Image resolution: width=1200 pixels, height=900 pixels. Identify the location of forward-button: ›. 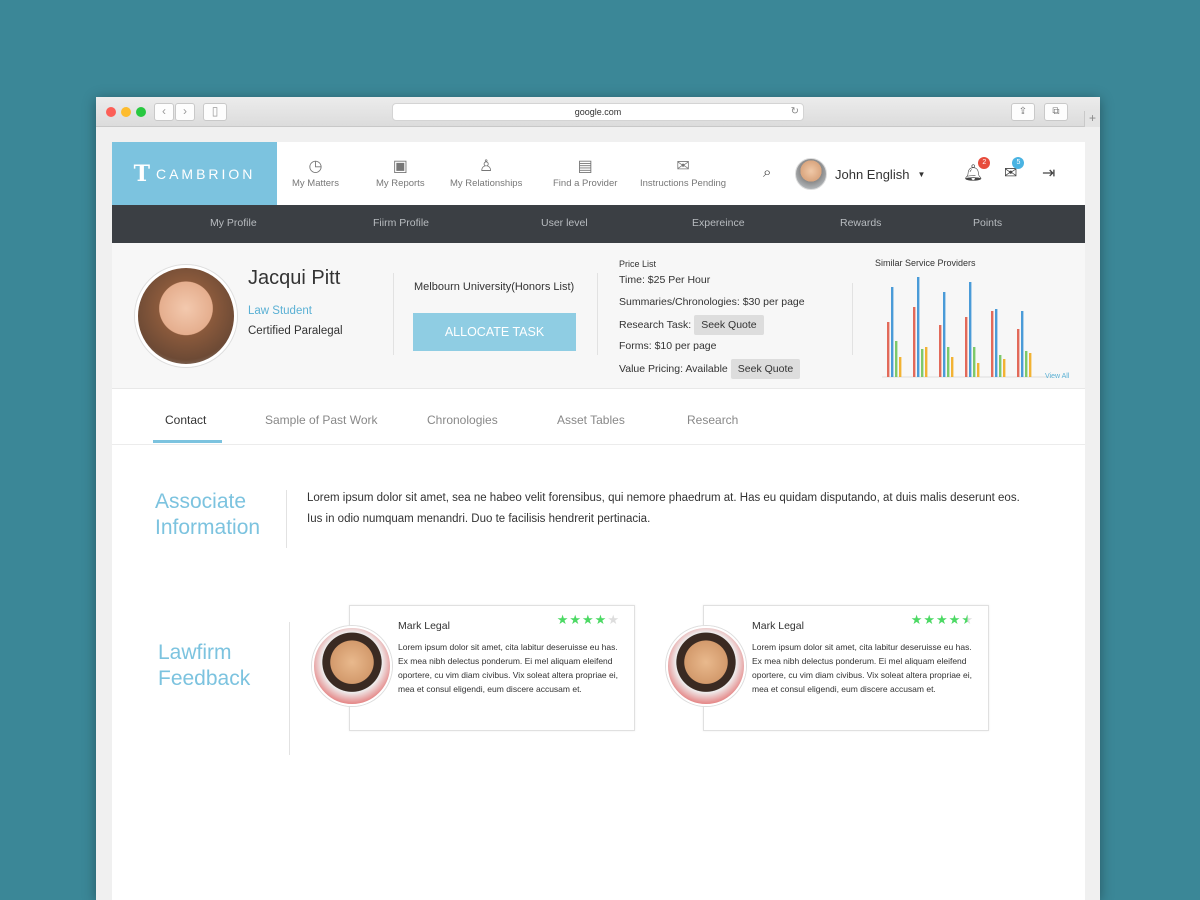
(185, 112).